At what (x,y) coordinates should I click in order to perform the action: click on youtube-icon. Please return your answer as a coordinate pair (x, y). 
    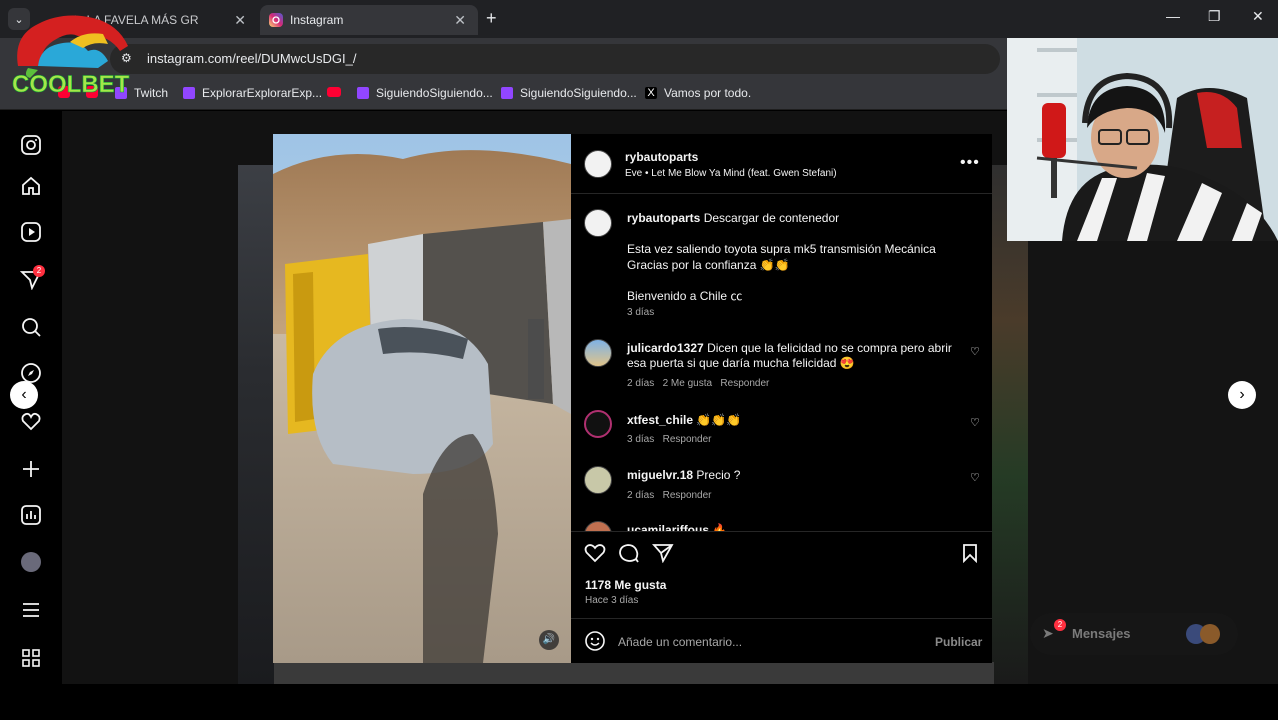
    Looking at the image, I should click on (334, 92).